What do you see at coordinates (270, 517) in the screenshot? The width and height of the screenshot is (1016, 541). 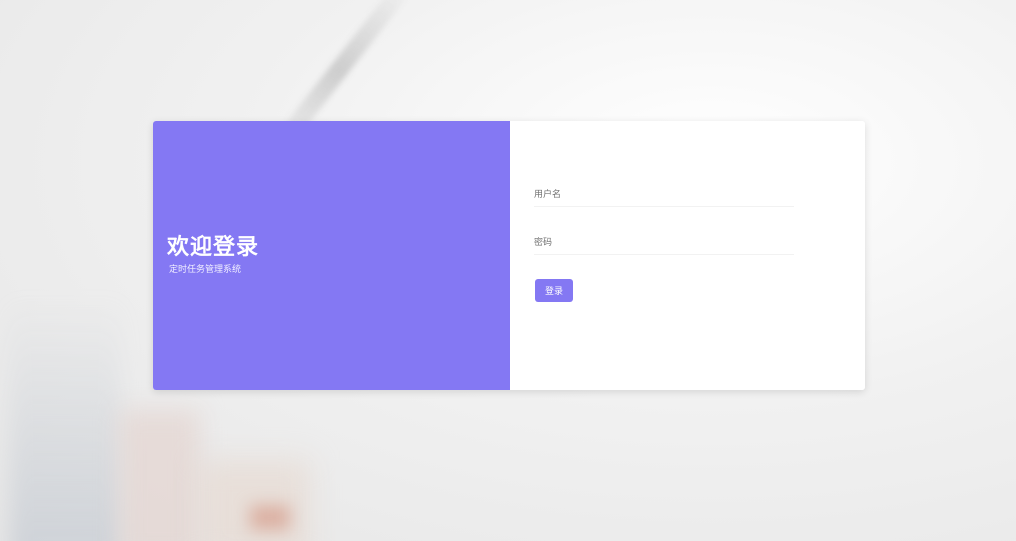 I see `background-accent` at bounding box center [270, 517].